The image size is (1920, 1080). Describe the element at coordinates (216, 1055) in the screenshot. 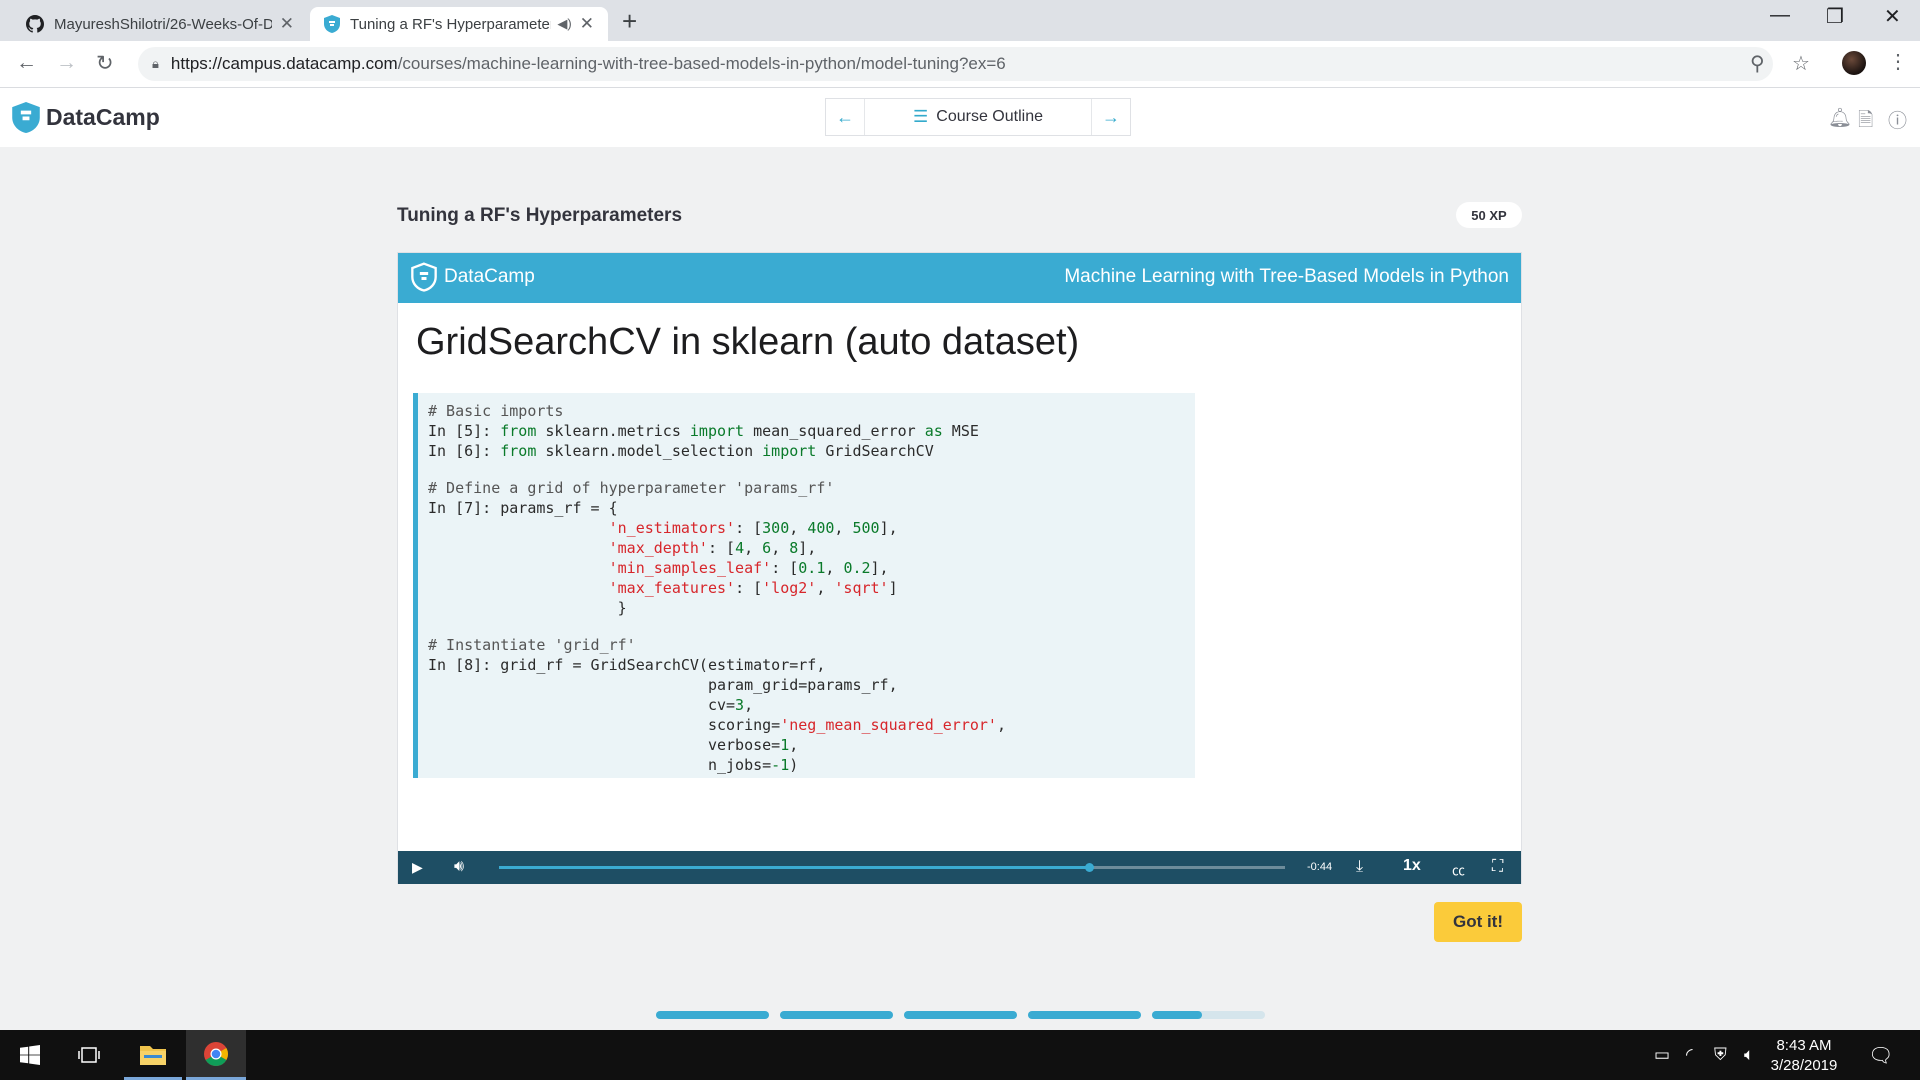

I see `chrome-icon` at that location.